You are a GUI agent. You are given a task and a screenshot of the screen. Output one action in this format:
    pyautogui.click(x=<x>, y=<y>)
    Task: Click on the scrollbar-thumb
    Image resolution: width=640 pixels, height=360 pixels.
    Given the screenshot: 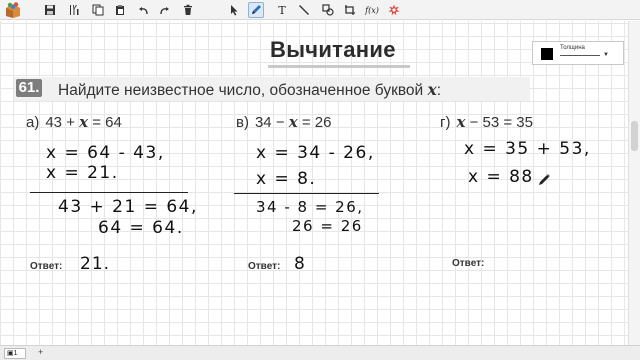 What is the action you would take?
    pyautogui.click(x=634, y=136)
    